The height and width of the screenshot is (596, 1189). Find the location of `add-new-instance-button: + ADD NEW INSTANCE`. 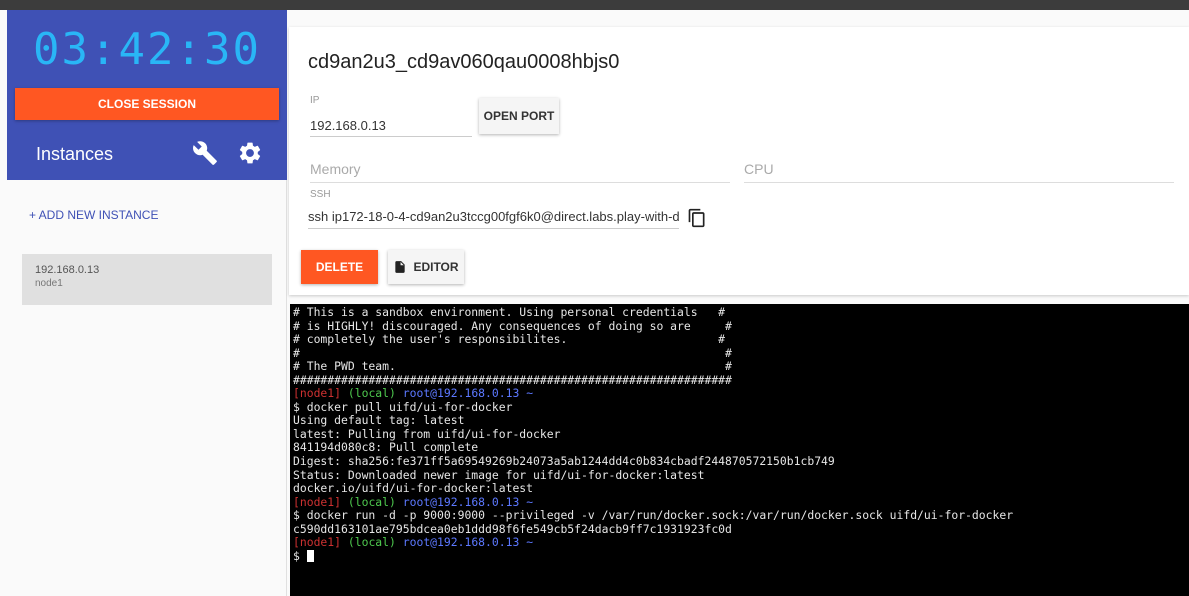

add-new-instance-button: + ADD NEW INSTANCE is located at coordinates (93, 215).